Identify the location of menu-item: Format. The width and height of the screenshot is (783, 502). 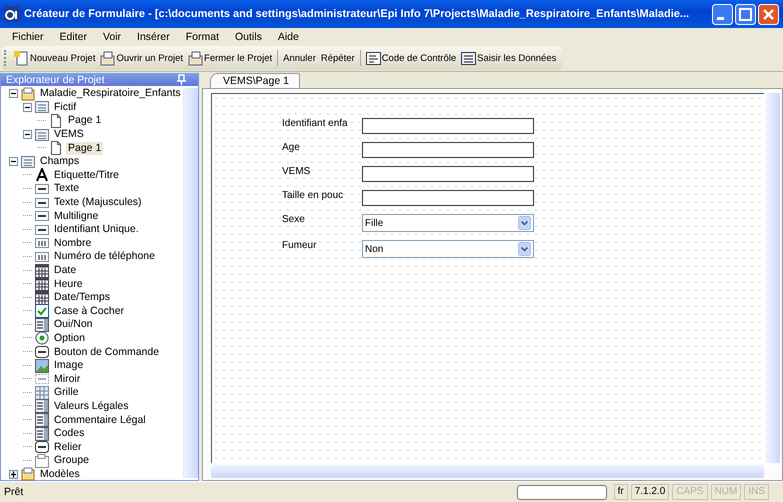
(202, 36).